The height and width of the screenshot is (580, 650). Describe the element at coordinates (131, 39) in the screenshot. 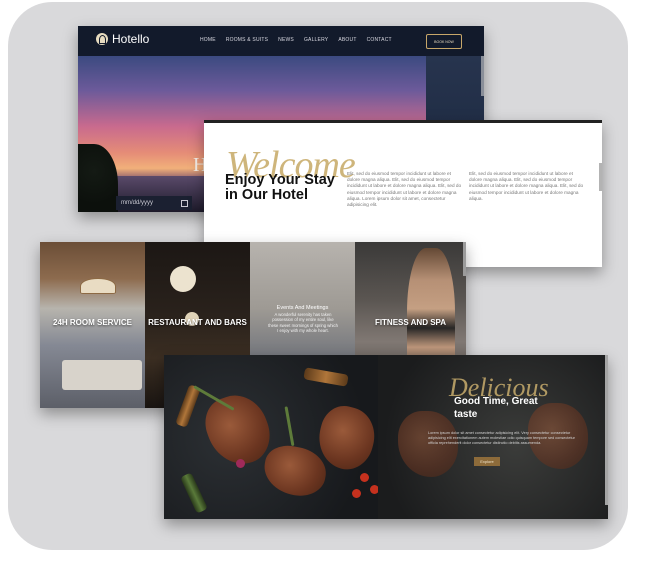

I see `brand-name: Hotello` at that location.